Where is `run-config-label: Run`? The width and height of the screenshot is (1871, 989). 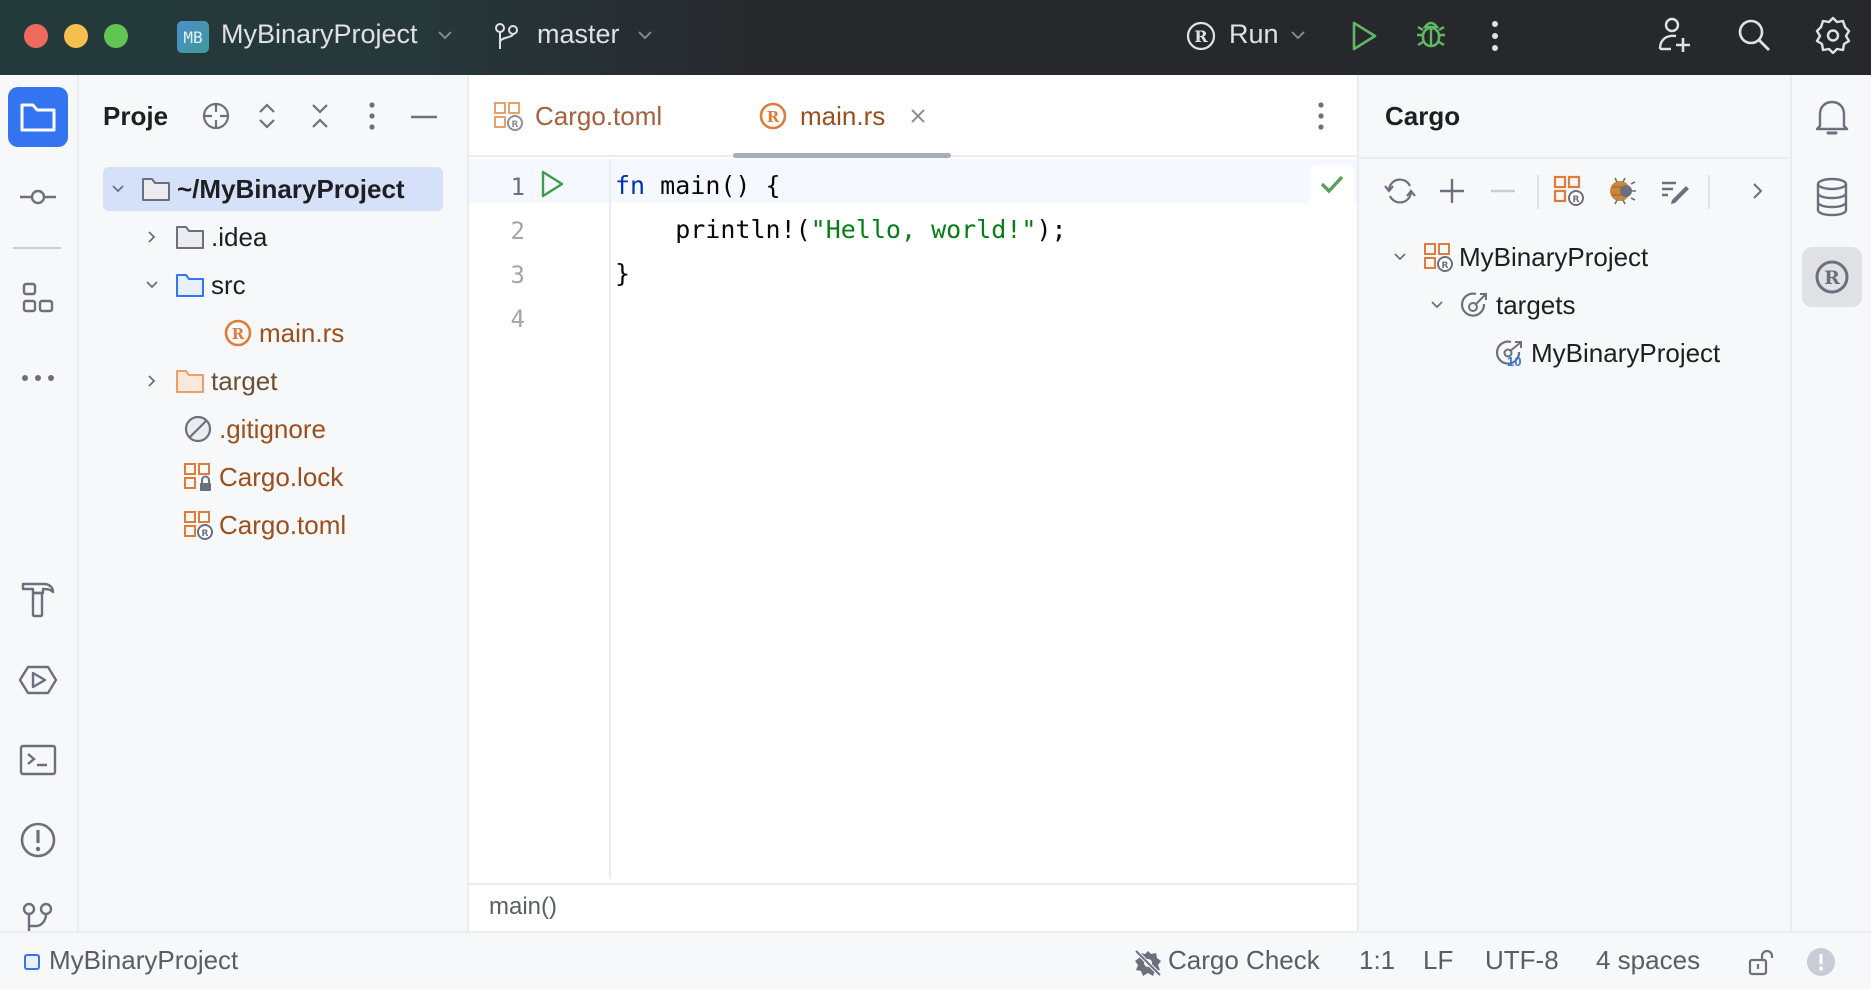 run-config-label: Run is located at coordinates (1254, 34).